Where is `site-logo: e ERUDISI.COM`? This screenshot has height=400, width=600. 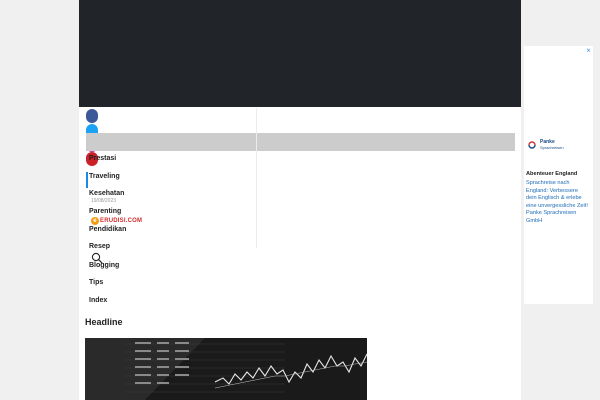 site-logo: e ERUDISI.COM is located at coordinates (116, 221).